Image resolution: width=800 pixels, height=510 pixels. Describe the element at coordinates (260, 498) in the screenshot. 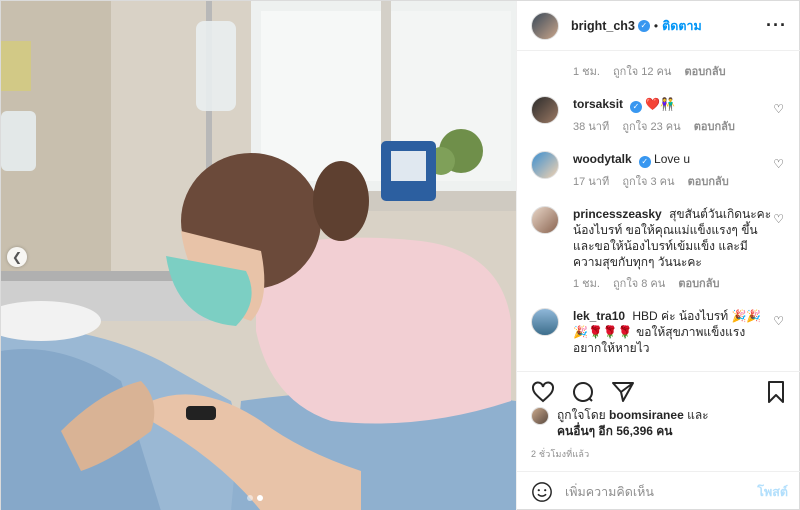

I see `carousel-dot-active` at that location.